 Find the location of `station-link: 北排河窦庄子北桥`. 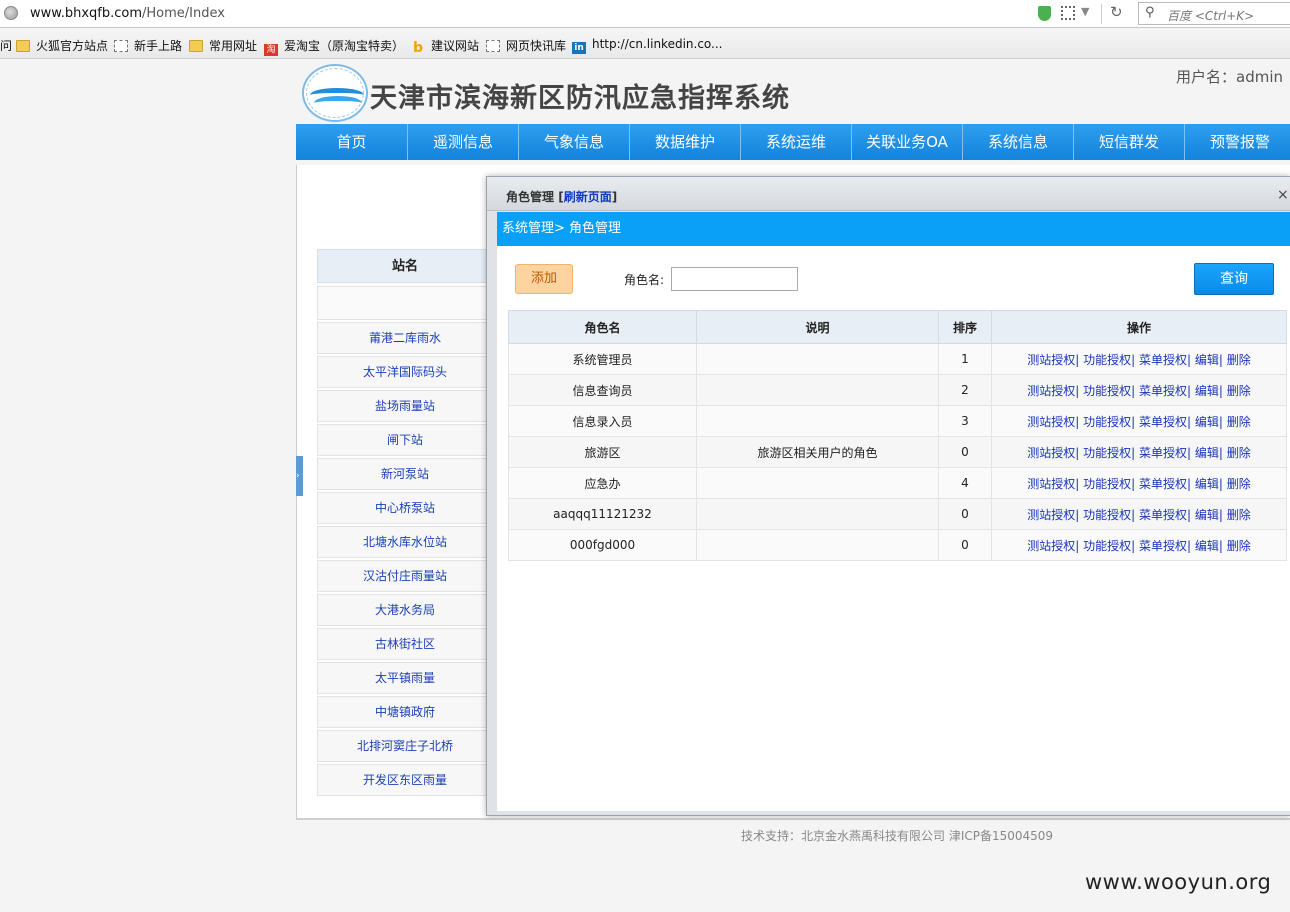

station-link: 北排河窦庄子北桥 is located at coordinates (405, 746).